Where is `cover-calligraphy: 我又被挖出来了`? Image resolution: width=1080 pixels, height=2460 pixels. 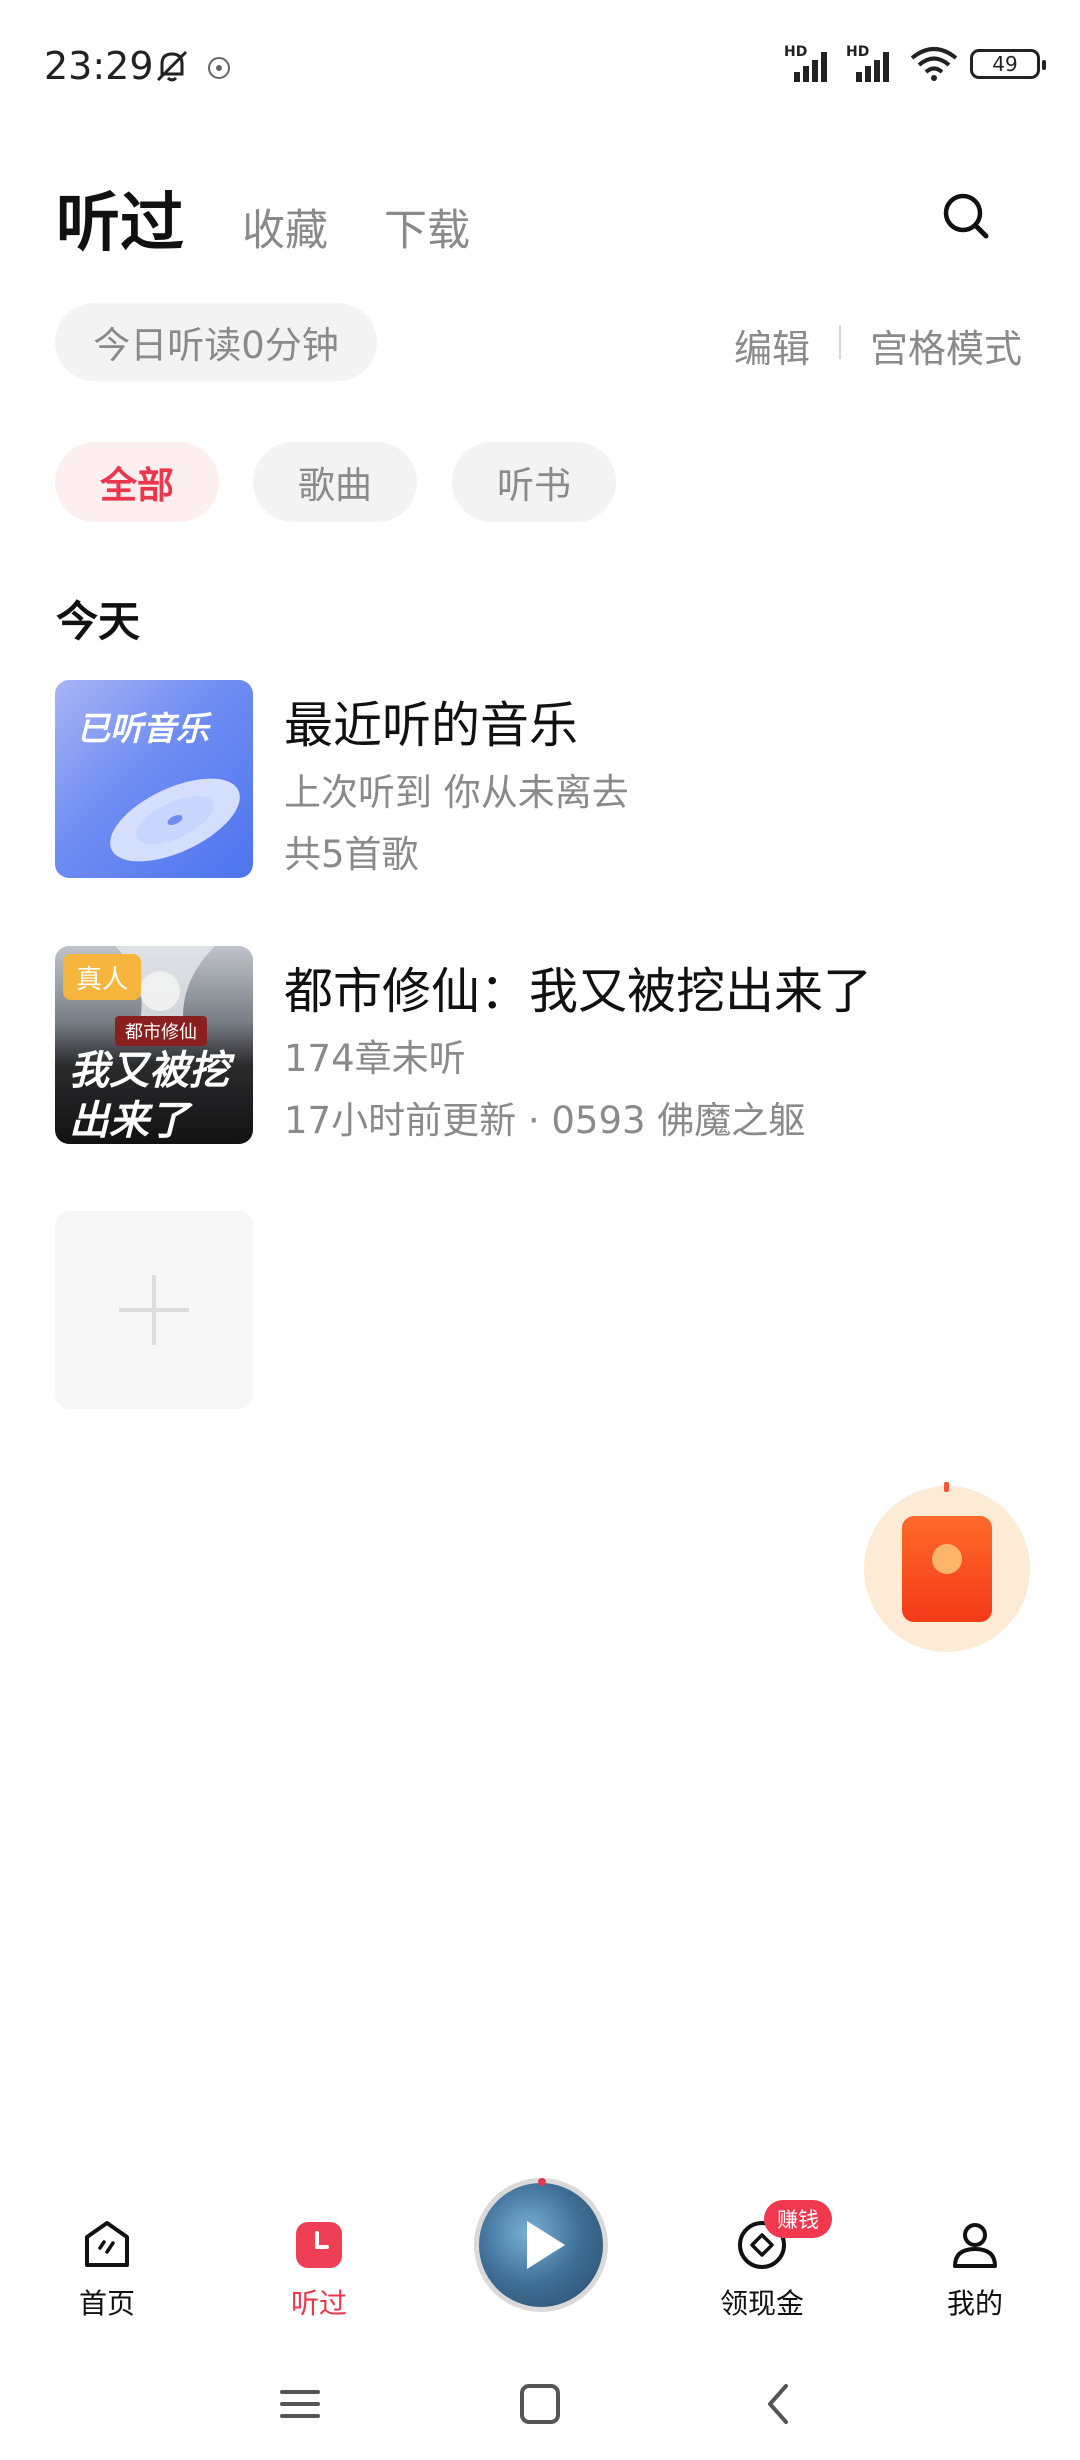
cover-calligraphy: 我又被挖出来了 is located at coordinates (149, 1096).